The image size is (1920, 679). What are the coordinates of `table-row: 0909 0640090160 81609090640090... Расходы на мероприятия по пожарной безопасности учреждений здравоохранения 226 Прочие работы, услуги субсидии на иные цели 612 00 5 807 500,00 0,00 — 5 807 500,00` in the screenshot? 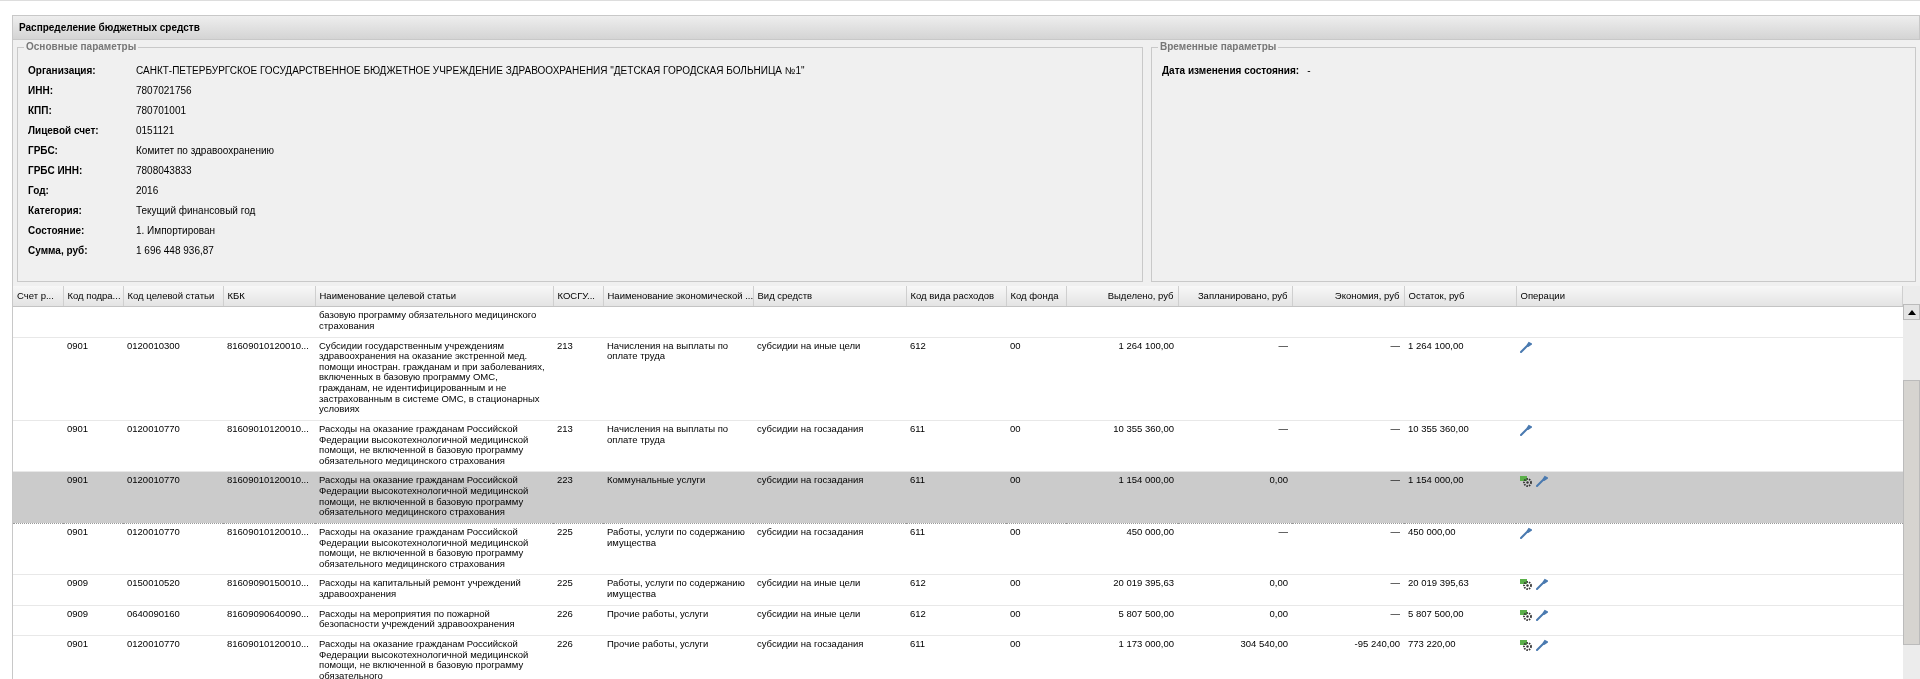 It's located at (958, 620).